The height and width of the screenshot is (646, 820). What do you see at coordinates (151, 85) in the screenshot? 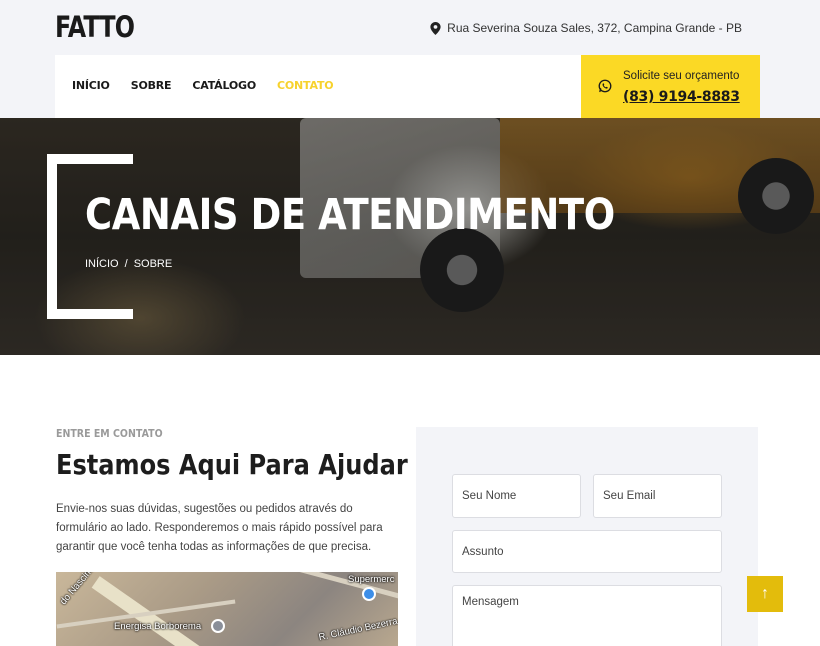
I see `nav-item-sobre: SOBRE` at bounding box center [151, 85].